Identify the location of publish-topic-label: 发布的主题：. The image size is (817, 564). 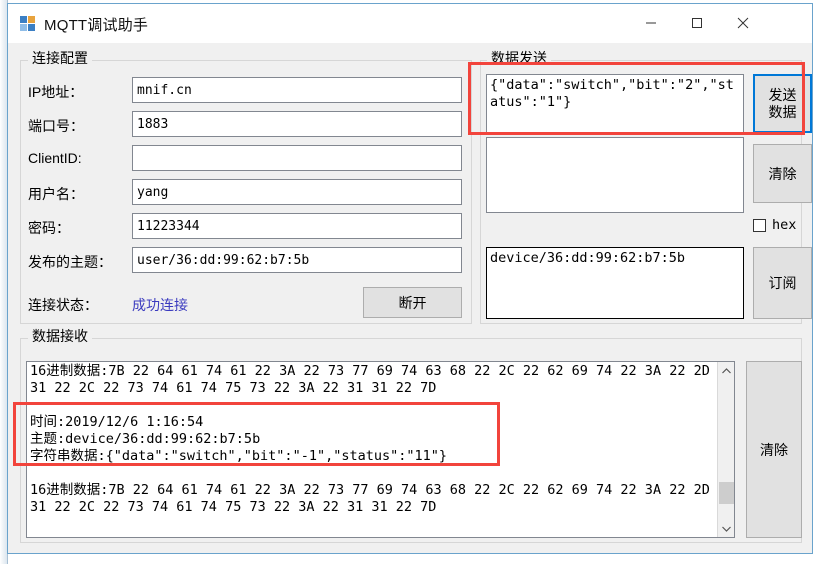
(70, 262).